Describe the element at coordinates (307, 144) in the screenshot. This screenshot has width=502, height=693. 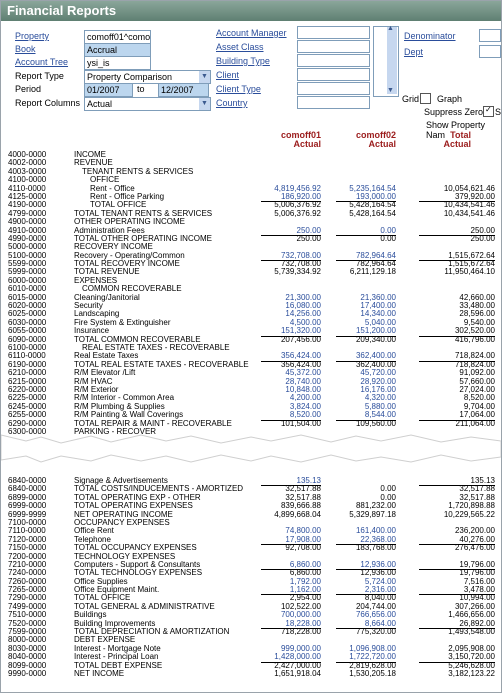
I see `col-sub-comoff01: Actual` at that location.